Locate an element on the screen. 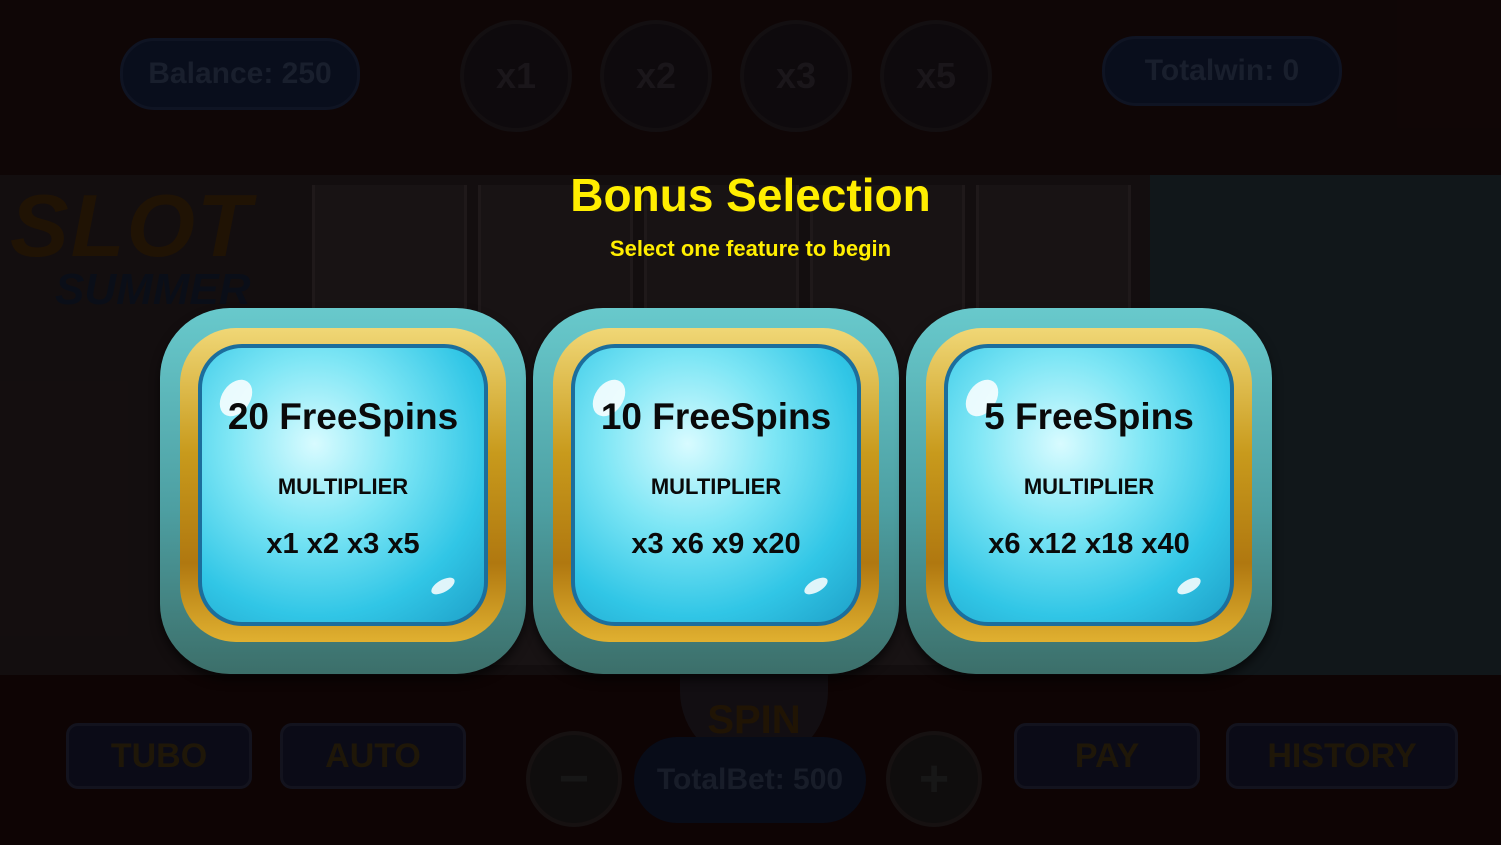  bonus-selection-title: Bonus Selection is located at coordinates (750, 195).